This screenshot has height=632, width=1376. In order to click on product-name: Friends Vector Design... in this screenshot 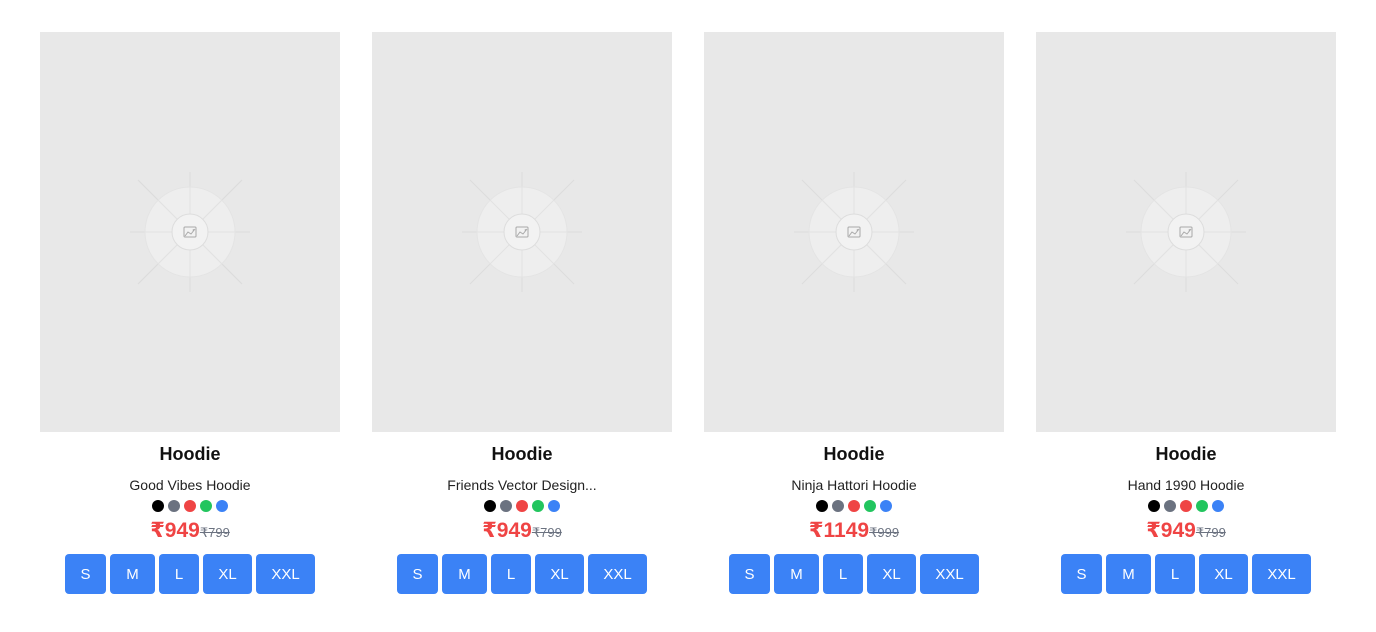, I will do `click(521, 485)`.